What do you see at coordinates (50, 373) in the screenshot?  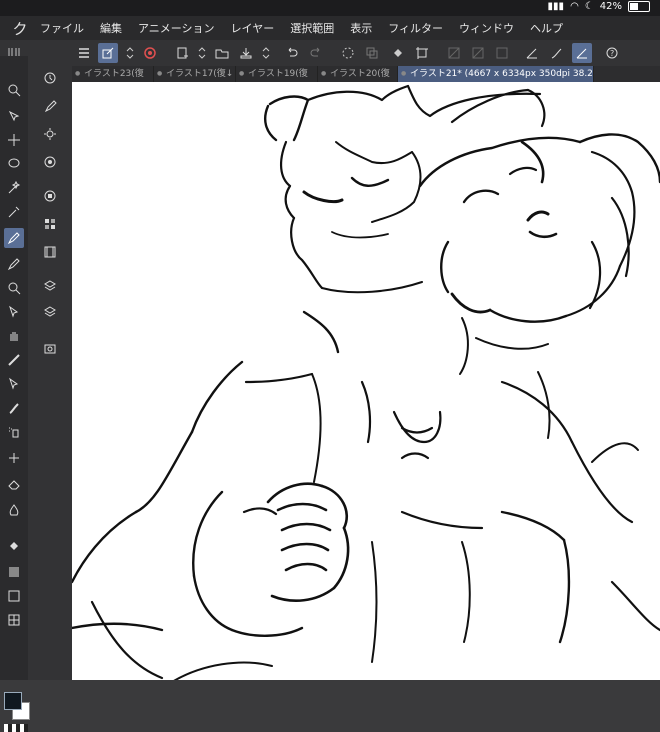 I see `palette-bar` at bounding box center [50, 373].